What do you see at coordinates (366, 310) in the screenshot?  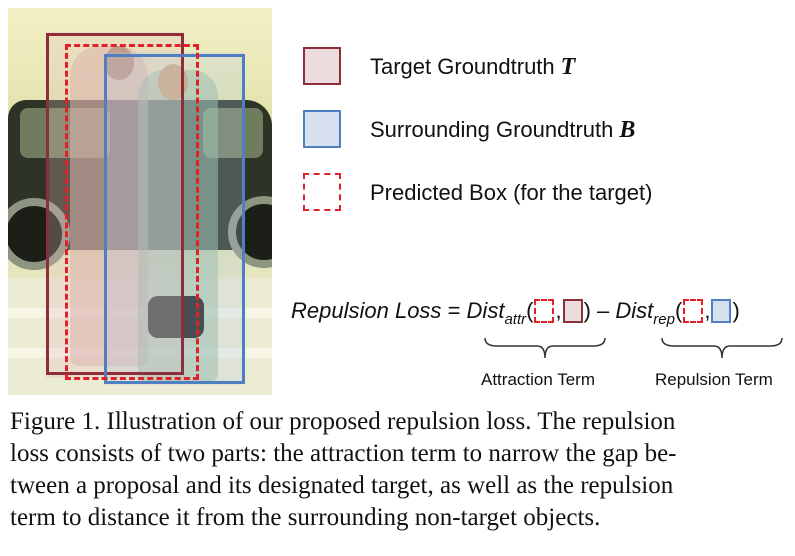 I see `equation-lhs: Repulsion Loss` at bounding box center [366, 310].